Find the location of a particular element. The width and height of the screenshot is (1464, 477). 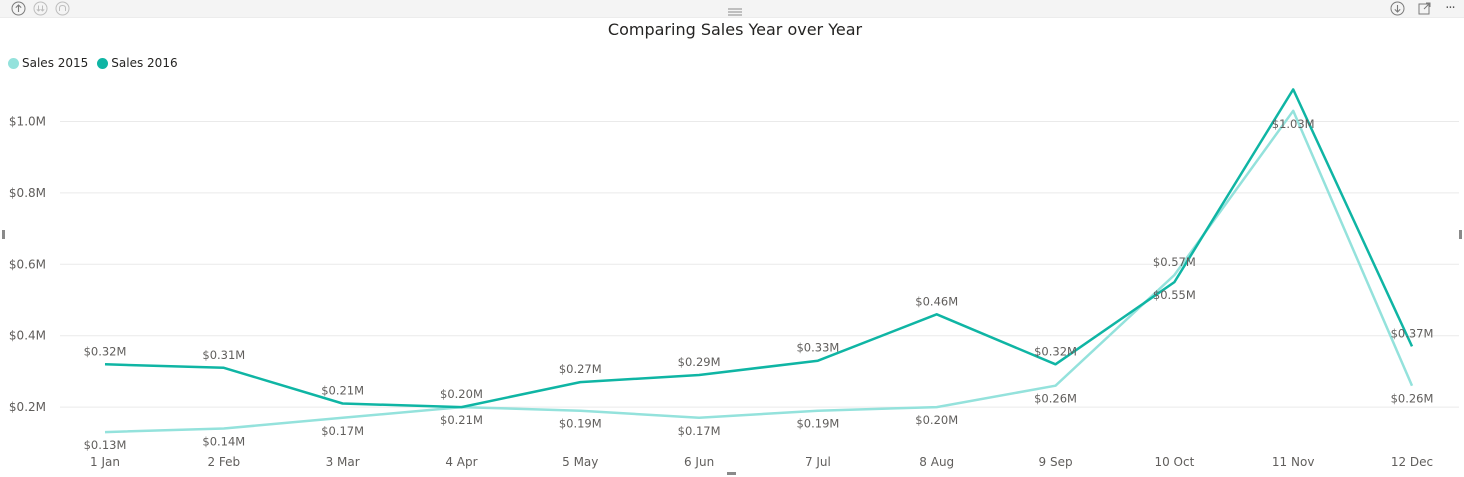

x-tick-label: 12 Dec is located at coordinates (1412, 462).